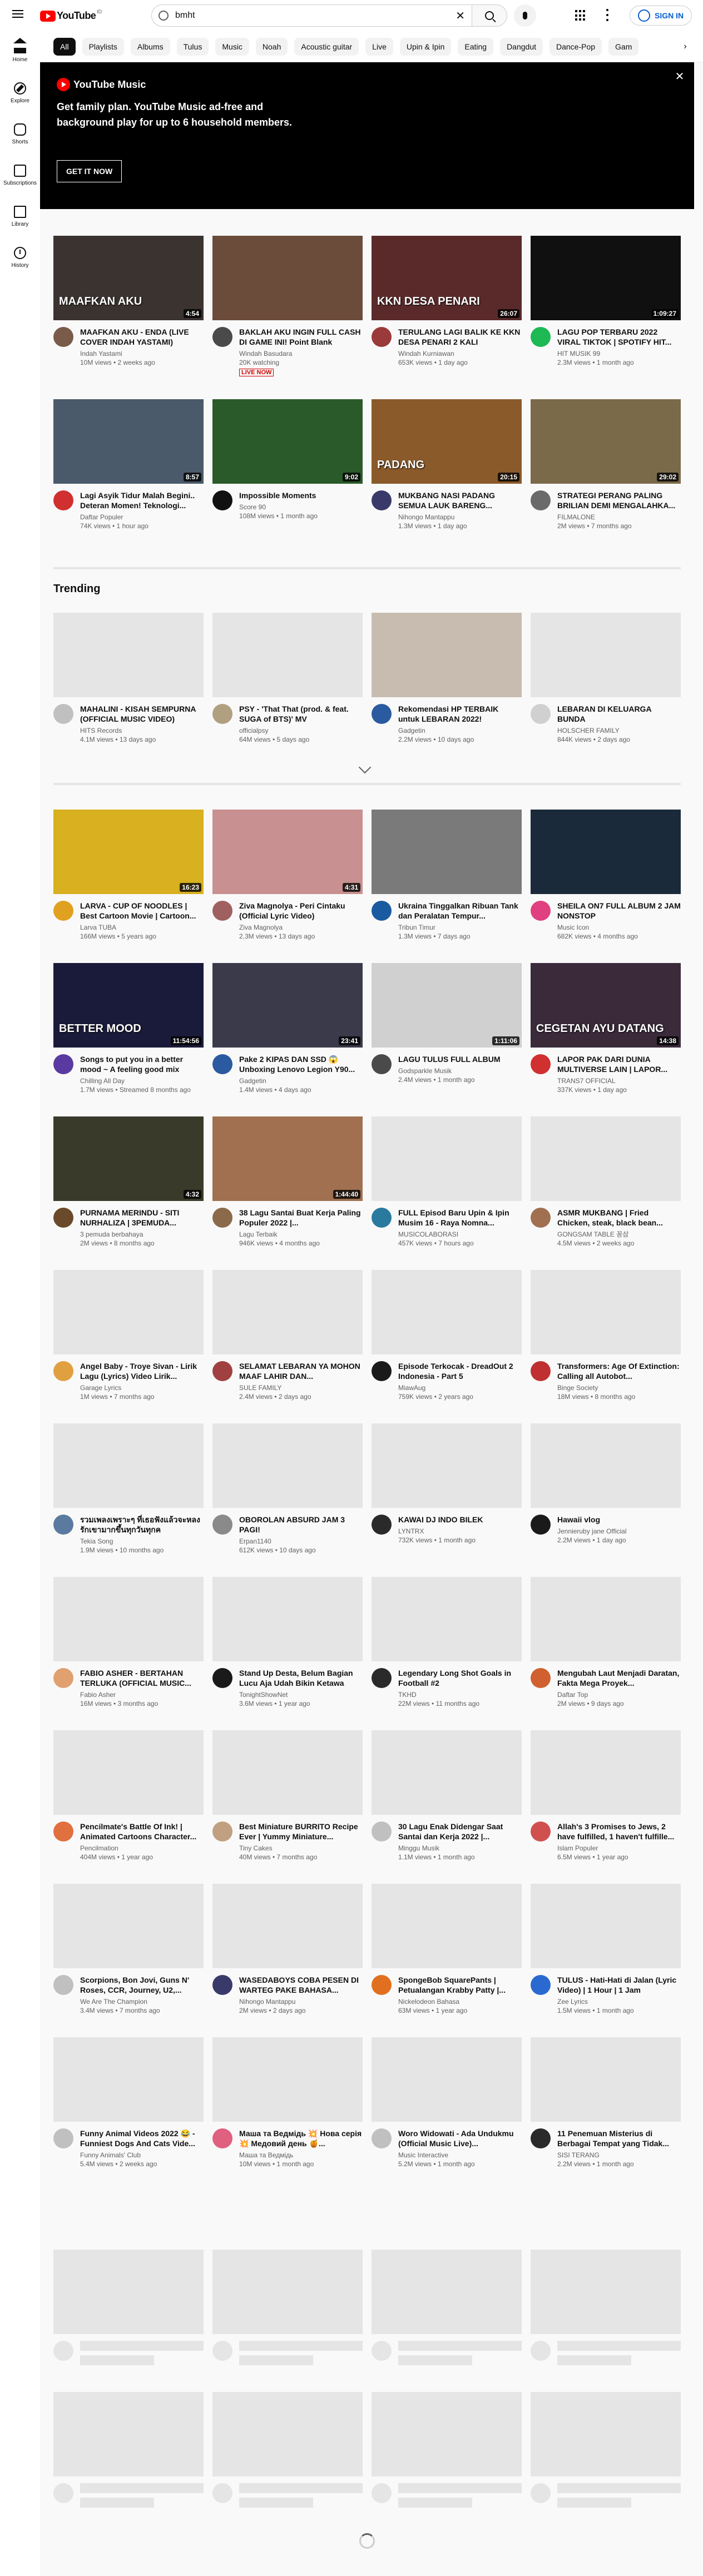 The height and width of the screenshot is (2576, 703). What do you see at coordinates (20, 92) in the screenshot?
I see `sidebar-item-explore: Explore` at bounding box center [20, 92].